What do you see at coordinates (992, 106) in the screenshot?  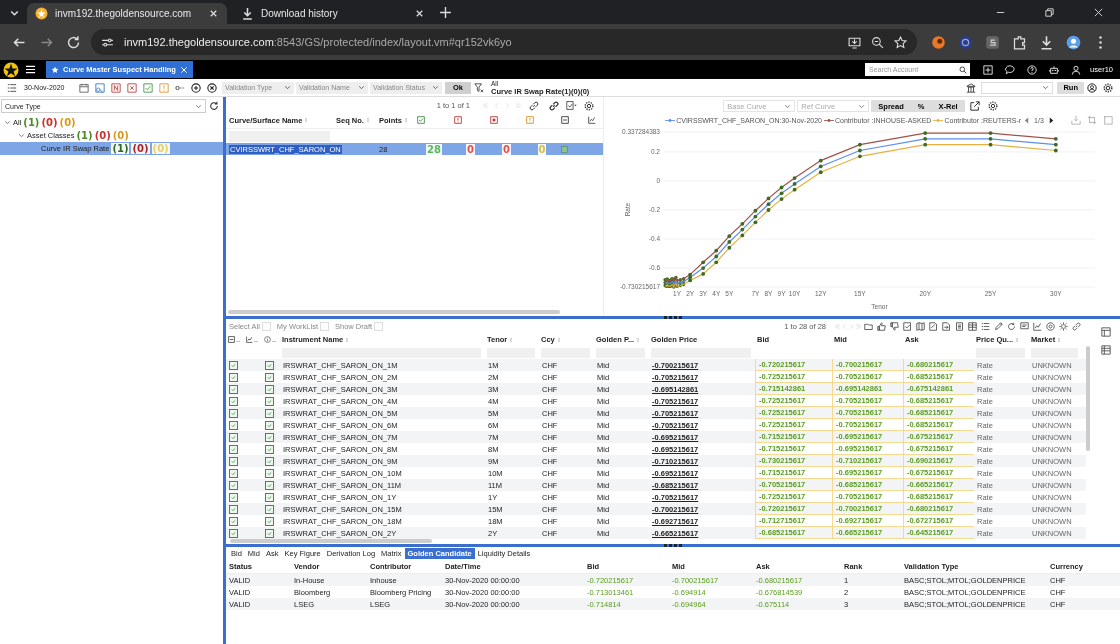 I see `settings-icon` at bounding box center [992, 106].